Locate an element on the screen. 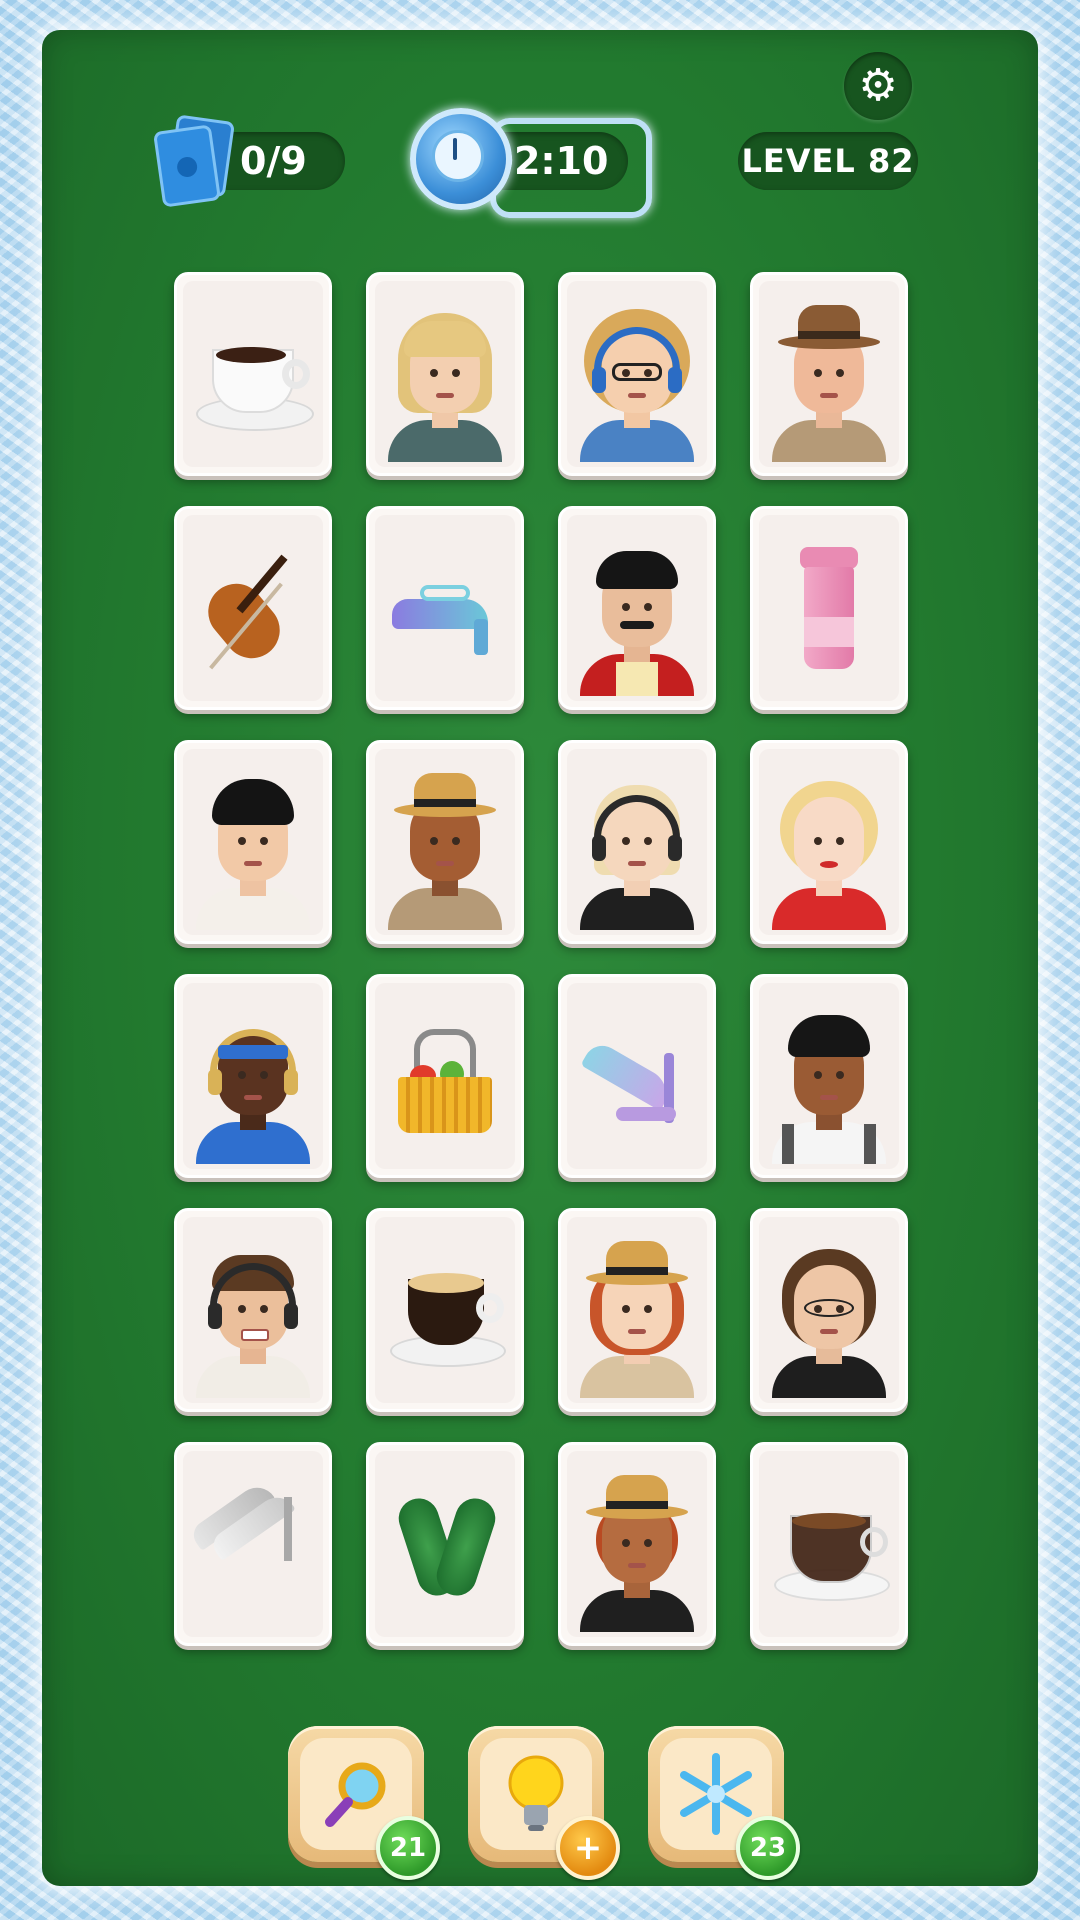  straw-hat-woman-avatar is located at coordinates (637, 1544).